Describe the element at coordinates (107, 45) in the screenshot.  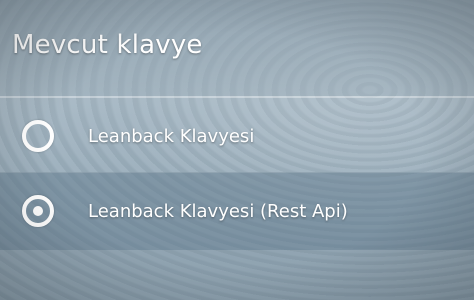
I see `page-title: Mevcut klavye` at that location.